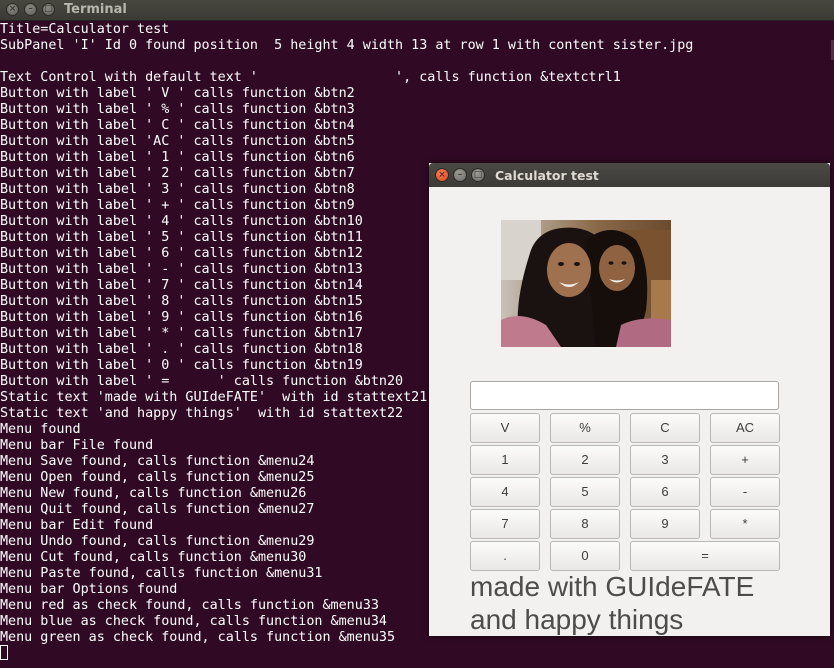  I want to click on terminal-titlebar: × – □ Terminal, so click(417, 10).